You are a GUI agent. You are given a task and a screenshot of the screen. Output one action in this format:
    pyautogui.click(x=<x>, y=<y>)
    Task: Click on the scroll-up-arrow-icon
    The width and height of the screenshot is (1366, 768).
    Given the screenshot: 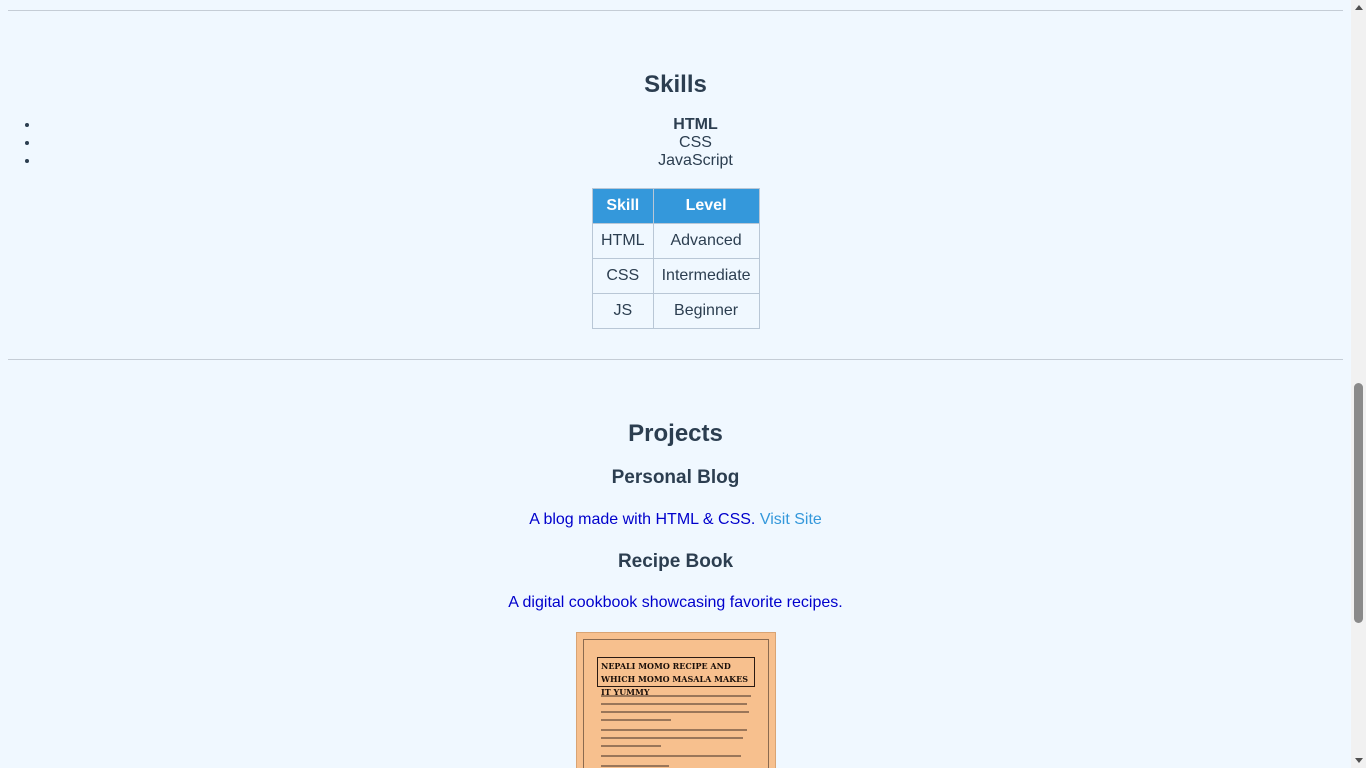 What is the action you would take?
    pyautogui.click(x=1359, y=7)
    